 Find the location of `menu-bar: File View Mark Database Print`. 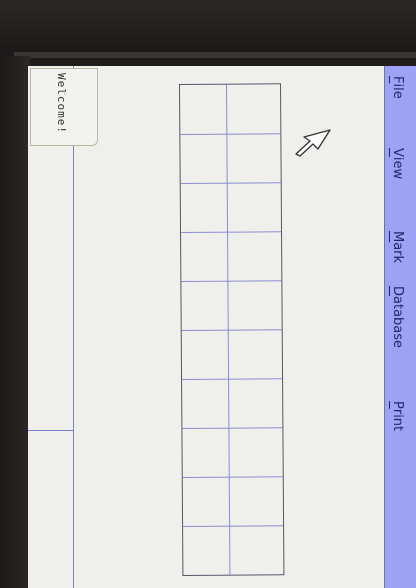

menu-bar: File View Mark Database Print is located at coordinates (400, 327).